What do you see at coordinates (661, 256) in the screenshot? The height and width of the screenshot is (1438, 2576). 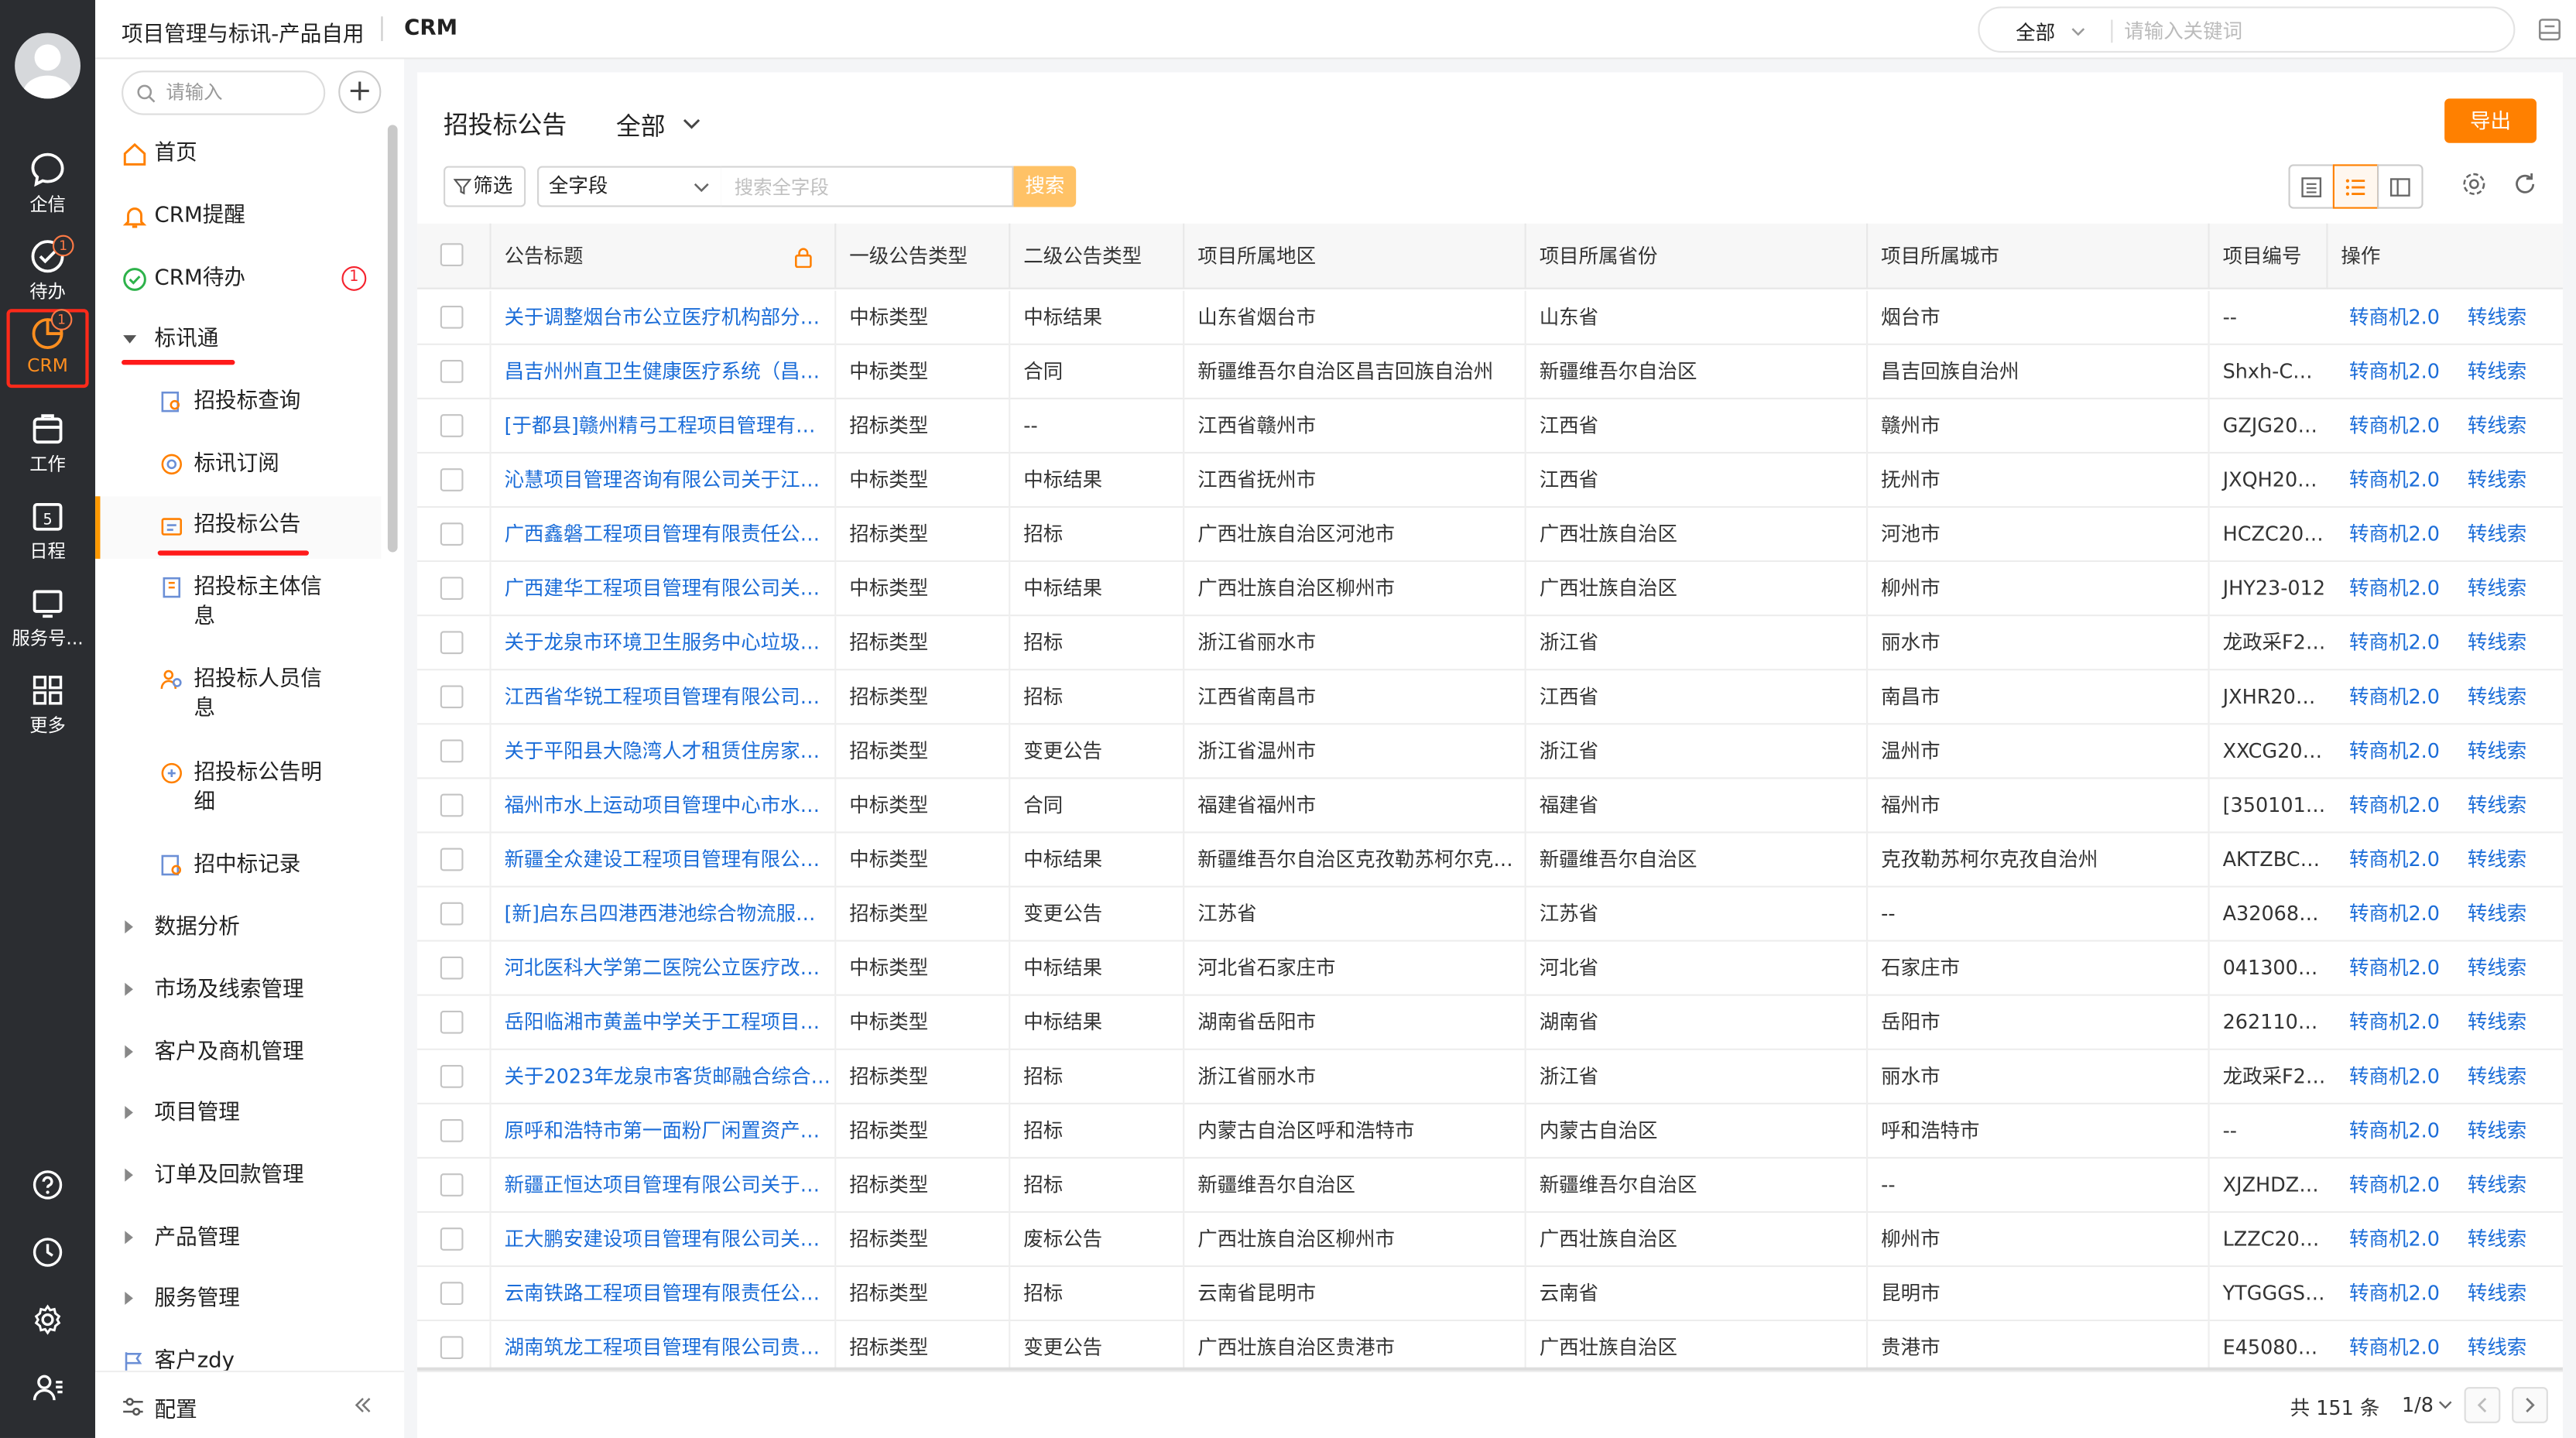 I see `column-header: 公告标题` at bounding box center [661, 256].